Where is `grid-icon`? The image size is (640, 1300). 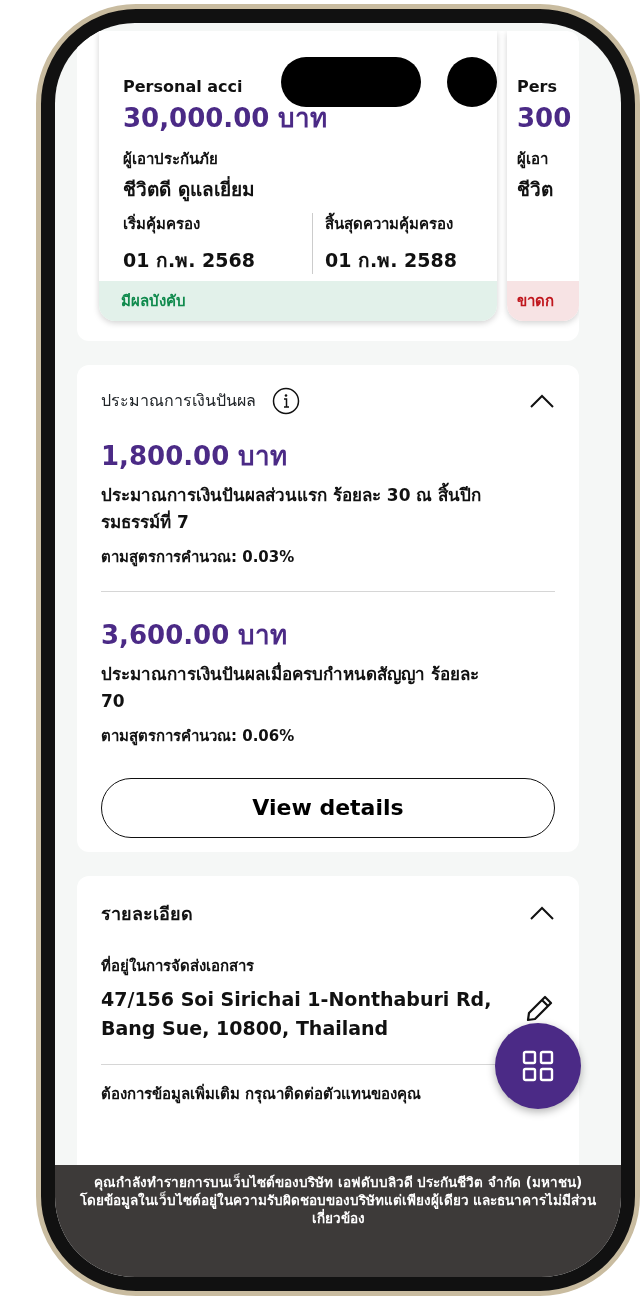
grid-icon is located at coordinates (538, 1066).